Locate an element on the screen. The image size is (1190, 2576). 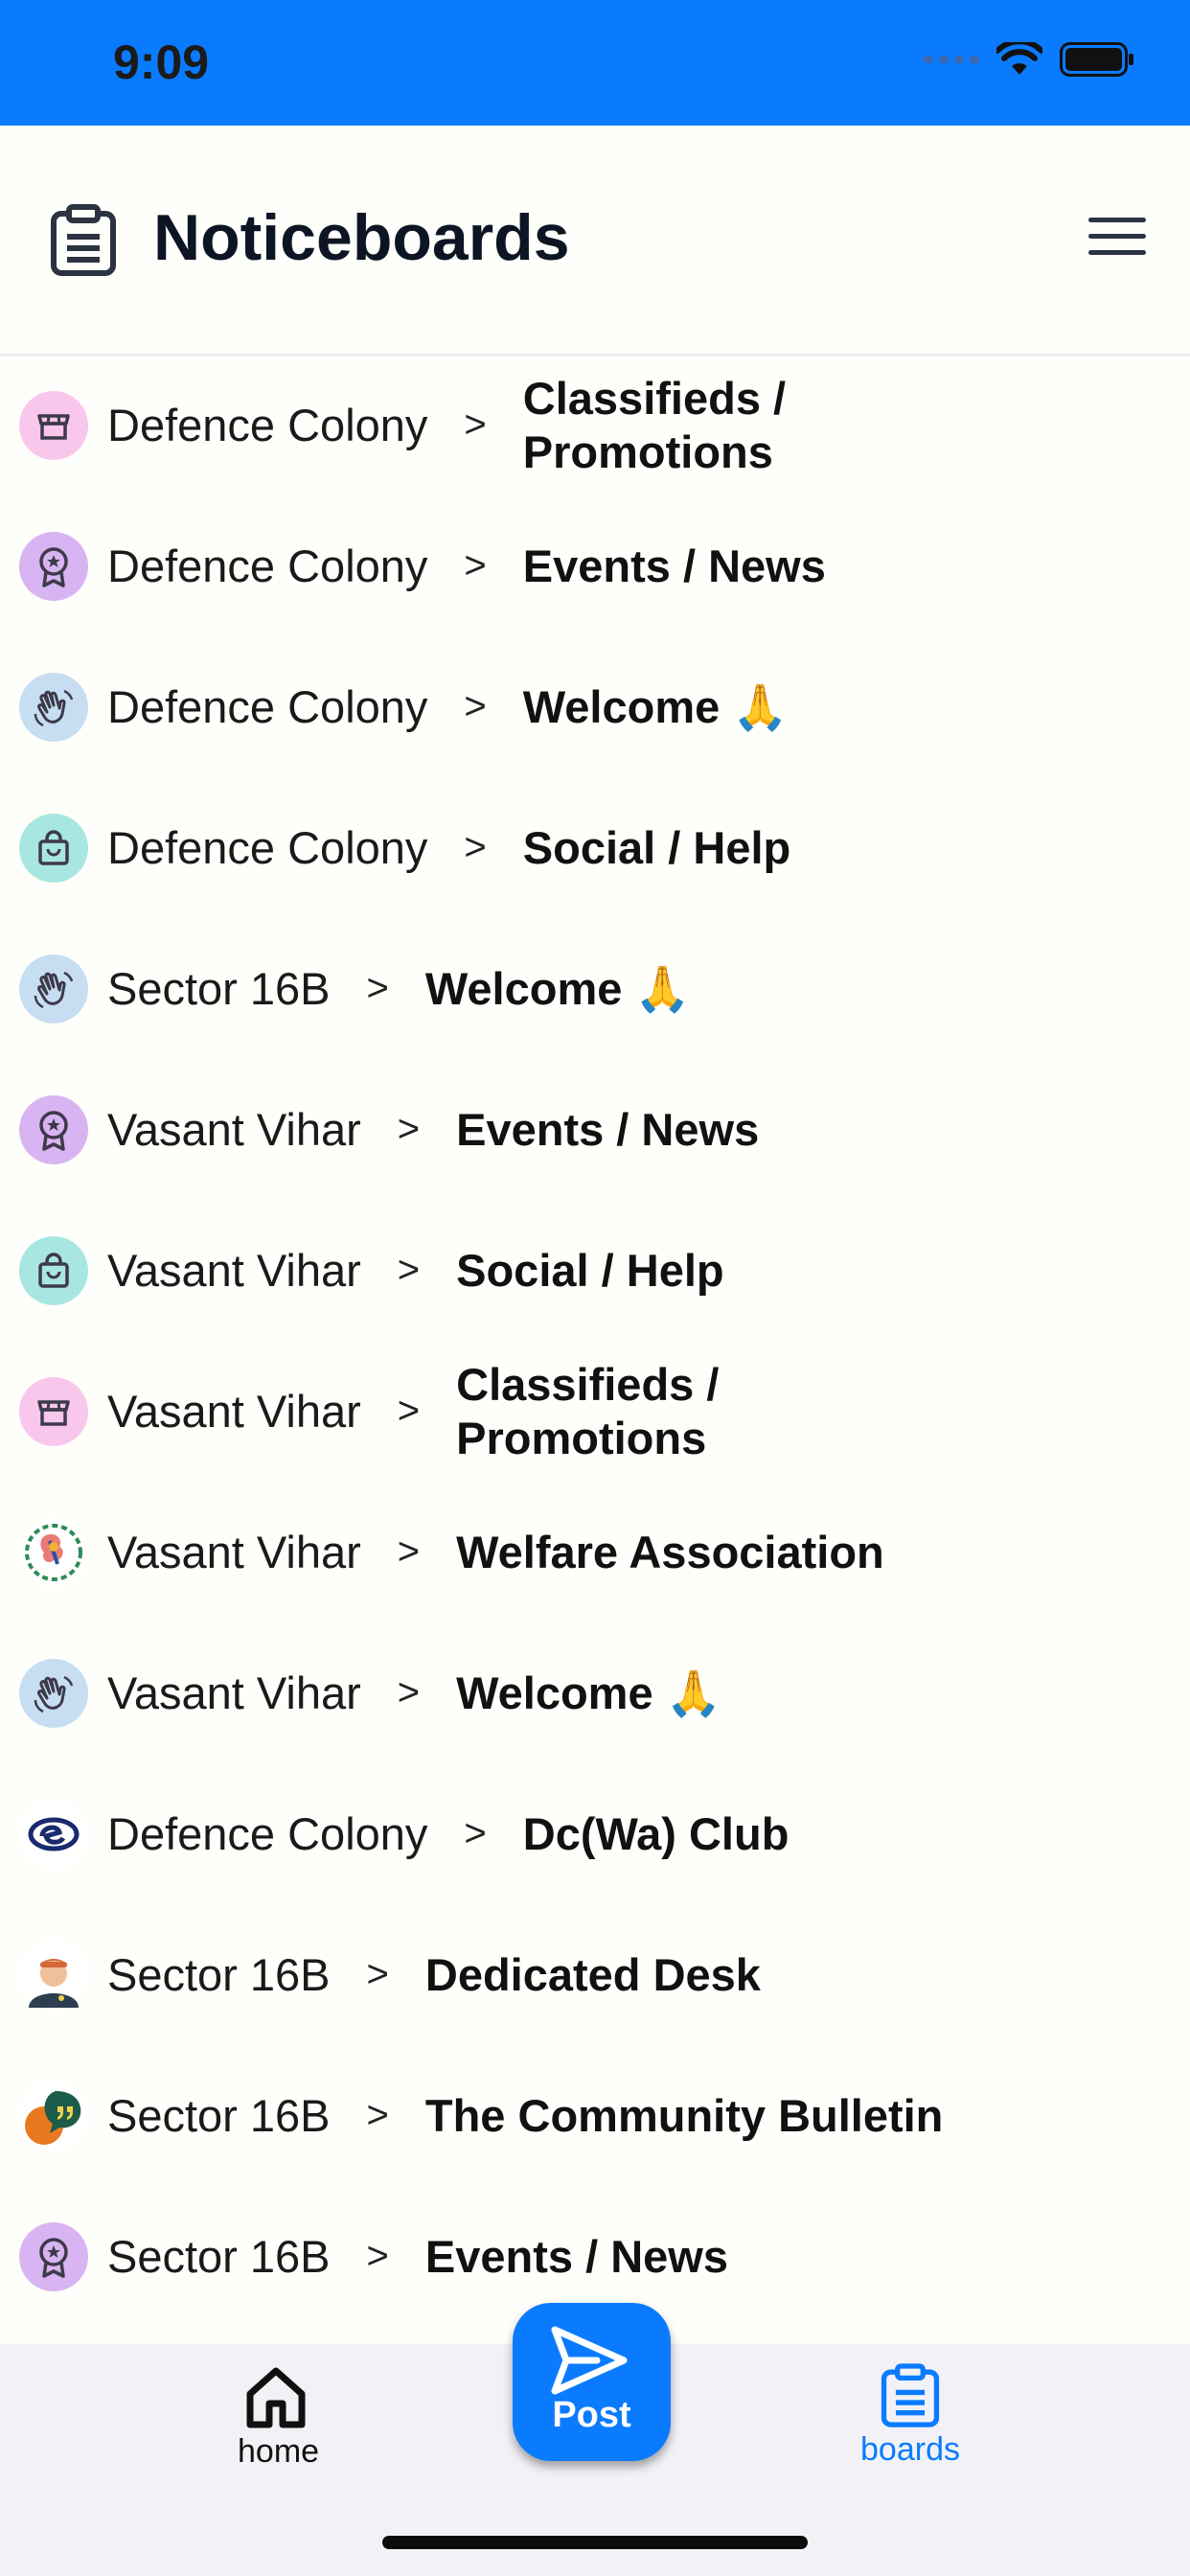
board-list-item: Defence Colony > Classifieds / Promotions is located at coordinates (595, 425).